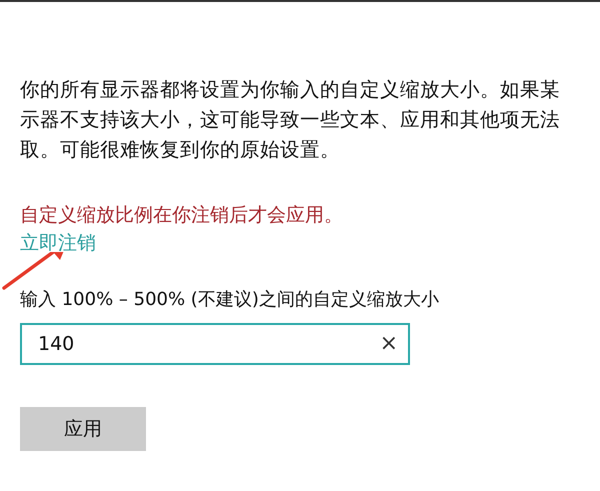  I want to click on description-line: 你的所有显示器都将设置为你输入的自定义缩放大小。如果某, so click(290, 90).